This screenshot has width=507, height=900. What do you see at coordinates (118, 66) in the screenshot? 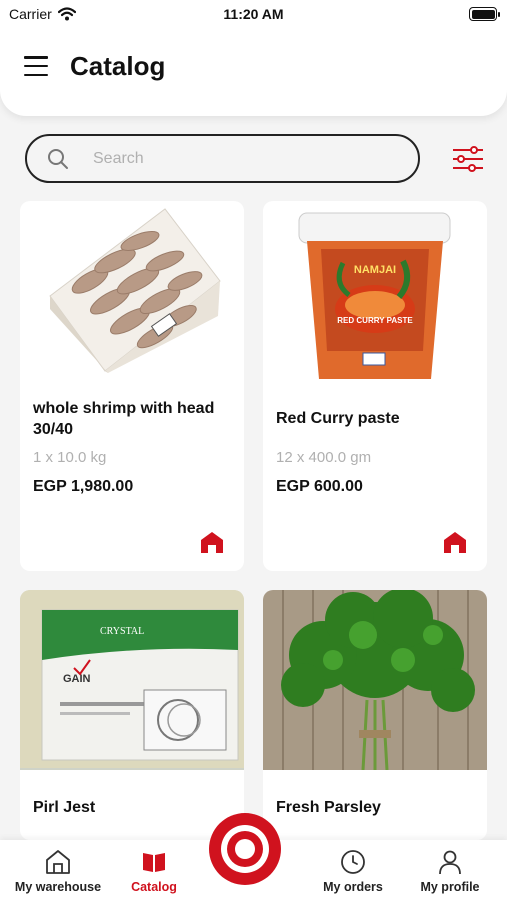
I see `page-title: Catalog` at bounding box center [118, 66].